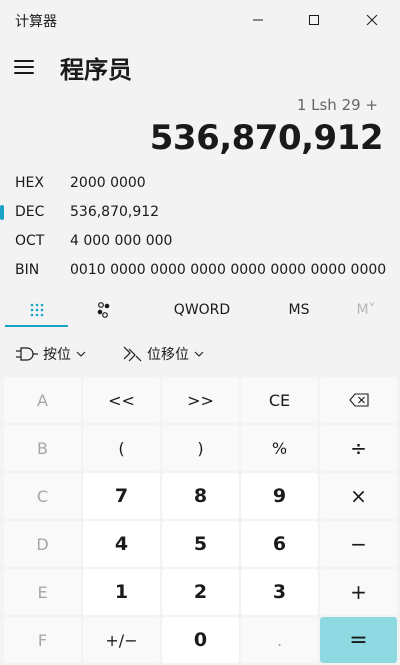  I want to click on key-f: F, so click(42, 640).